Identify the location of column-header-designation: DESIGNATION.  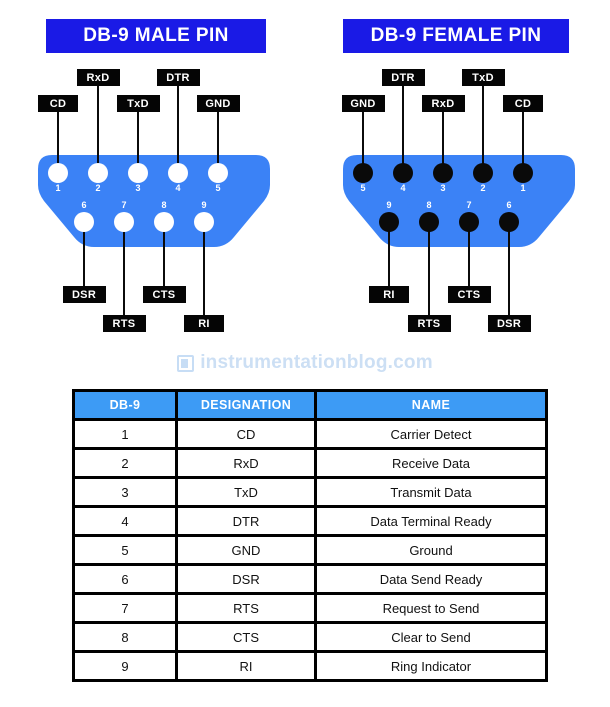
(246, 405).